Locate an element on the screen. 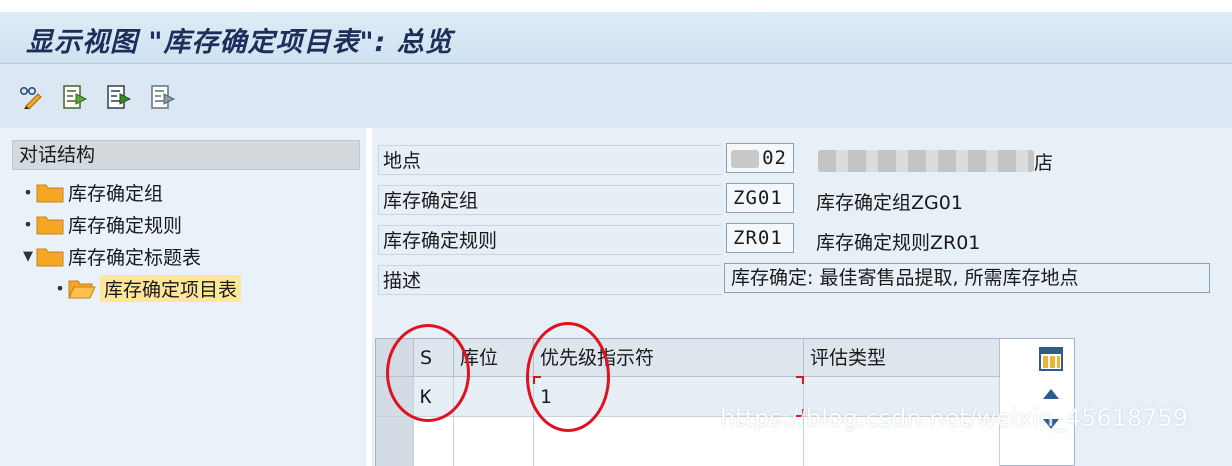  tree-item-stock-rule: • 库存确定规则 is located at coordinates (101, 224).